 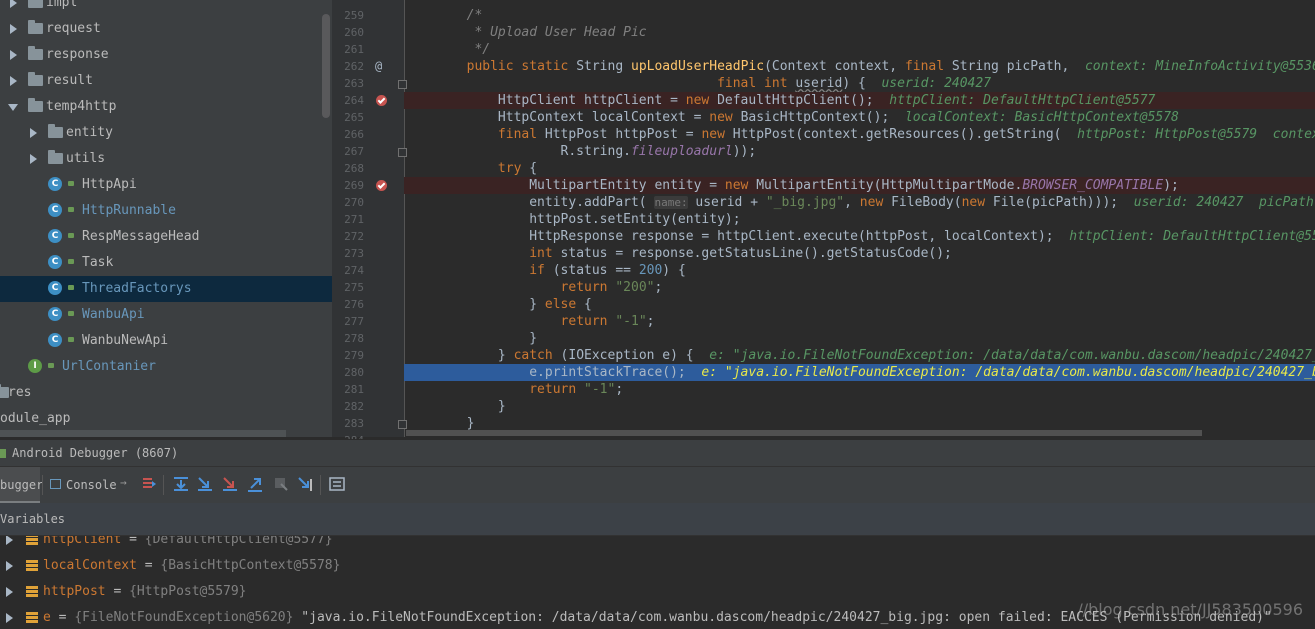 What do you see at coordinates (166, 341) in the screenshot?
I see `tree-item-wanbunewapi: C WanbuNewApi` at bounding box center [166, 341].